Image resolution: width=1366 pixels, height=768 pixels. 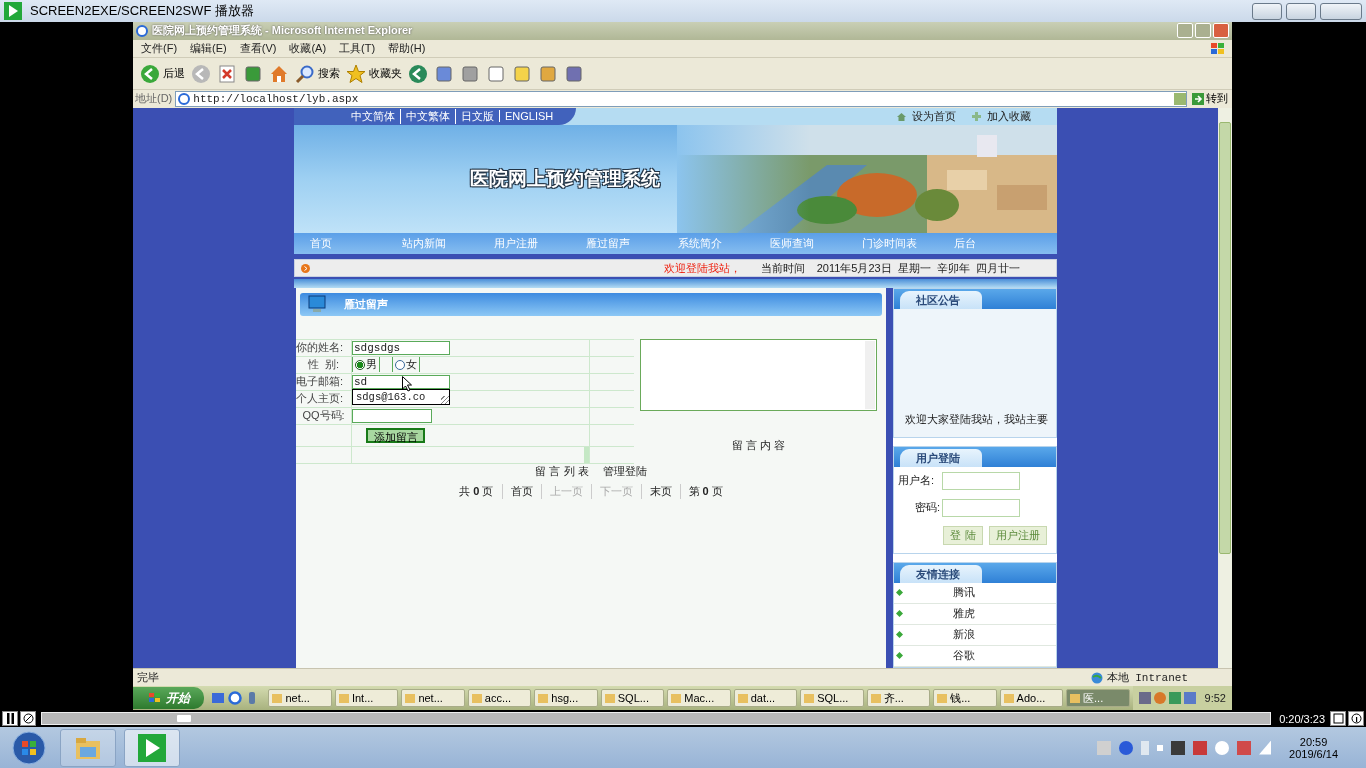 I want to click on language-link: 中文繁体, so click(x=427, y=116).